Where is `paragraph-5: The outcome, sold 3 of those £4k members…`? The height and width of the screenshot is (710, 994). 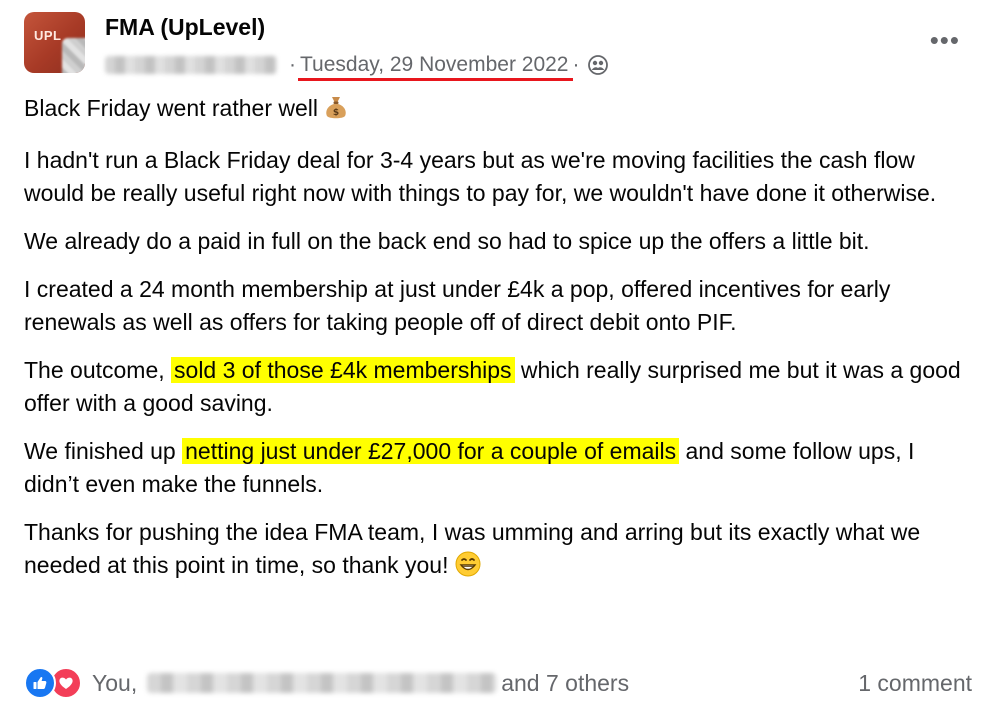 paragraph-5: The outcome, sold 3 of those £4k members… is located at coordinates (498, 387).